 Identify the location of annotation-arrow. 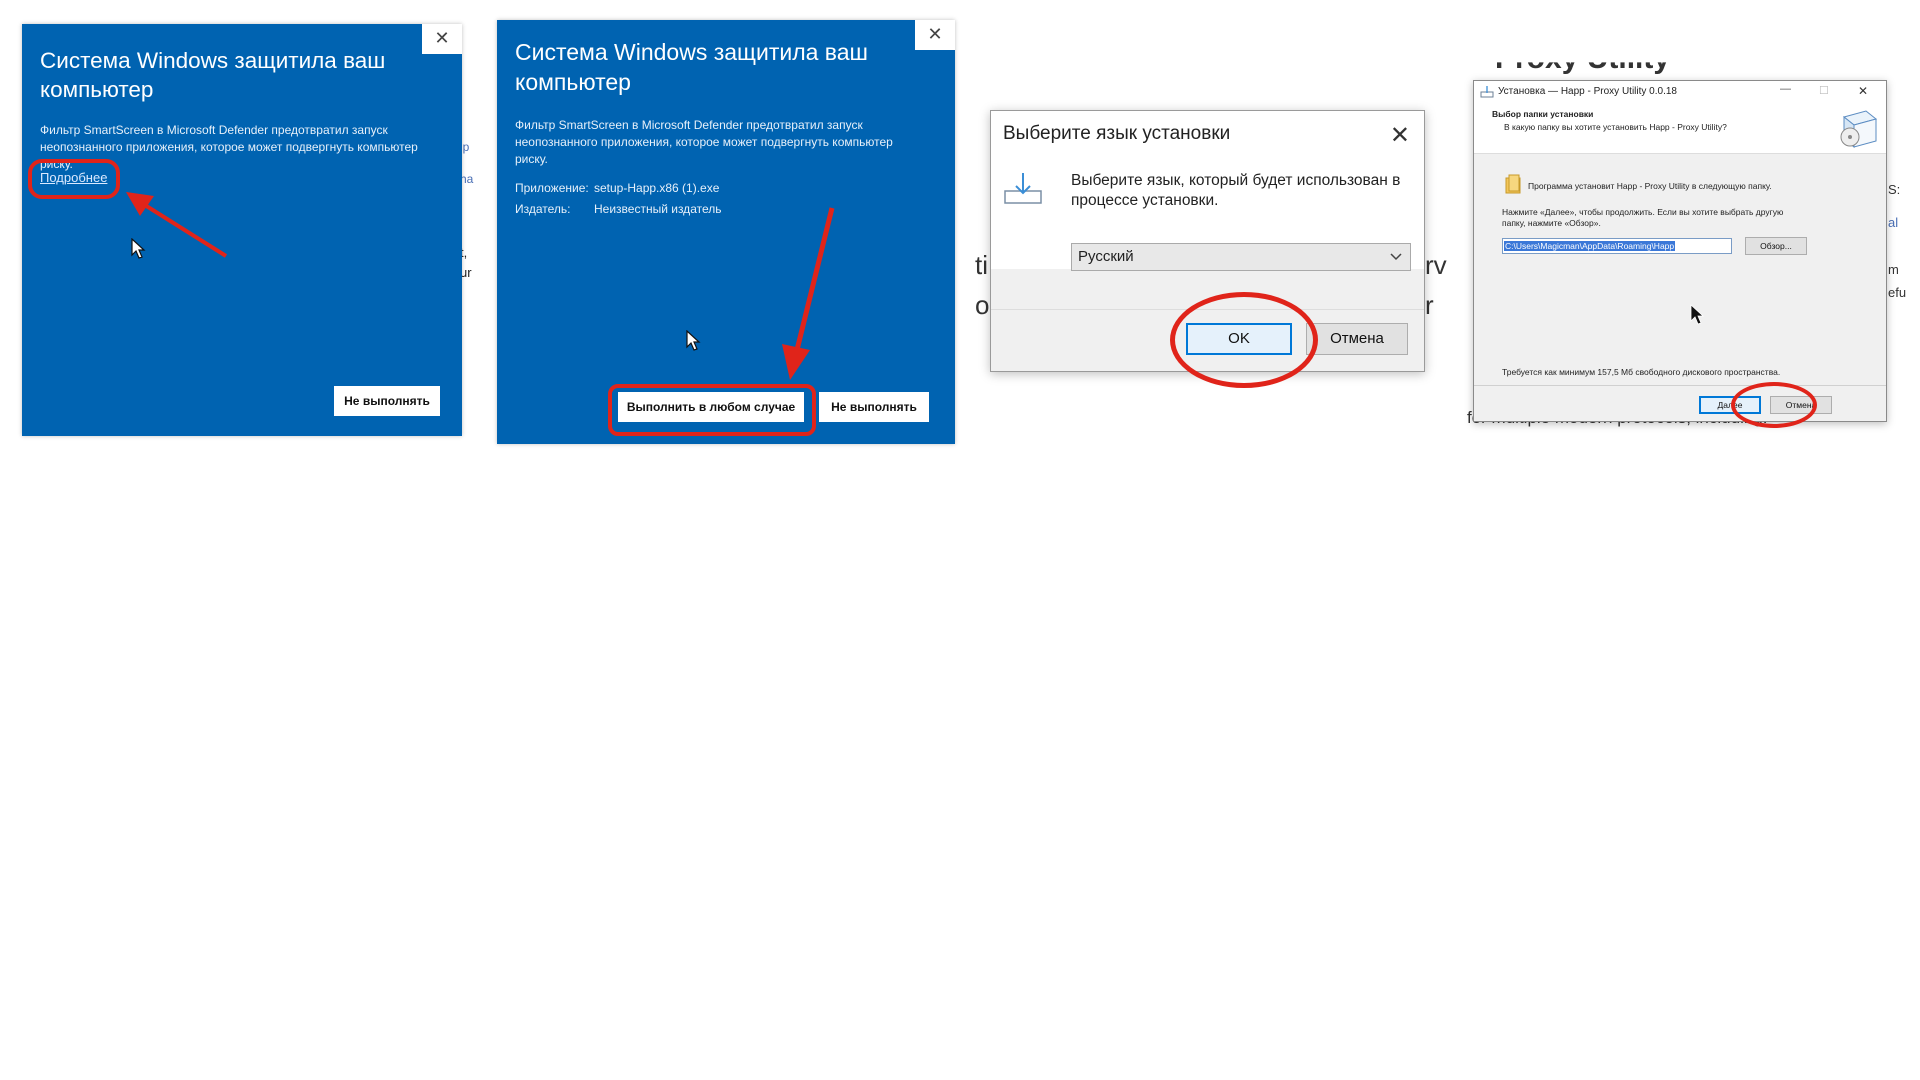
(808, 293).